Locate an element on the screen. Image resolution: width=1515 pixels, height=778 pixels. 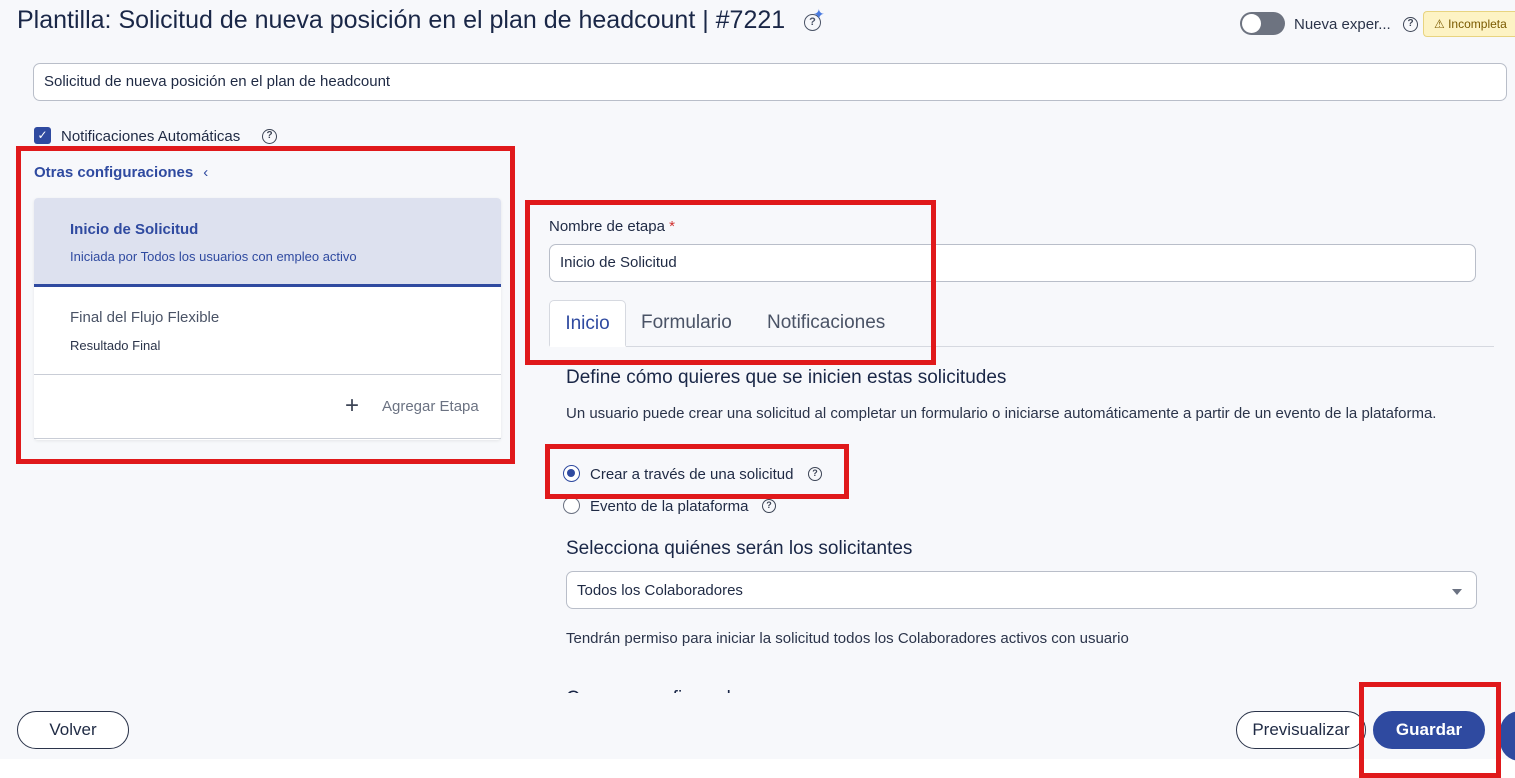
back-button: Volver is located at coordinates (73, 730).